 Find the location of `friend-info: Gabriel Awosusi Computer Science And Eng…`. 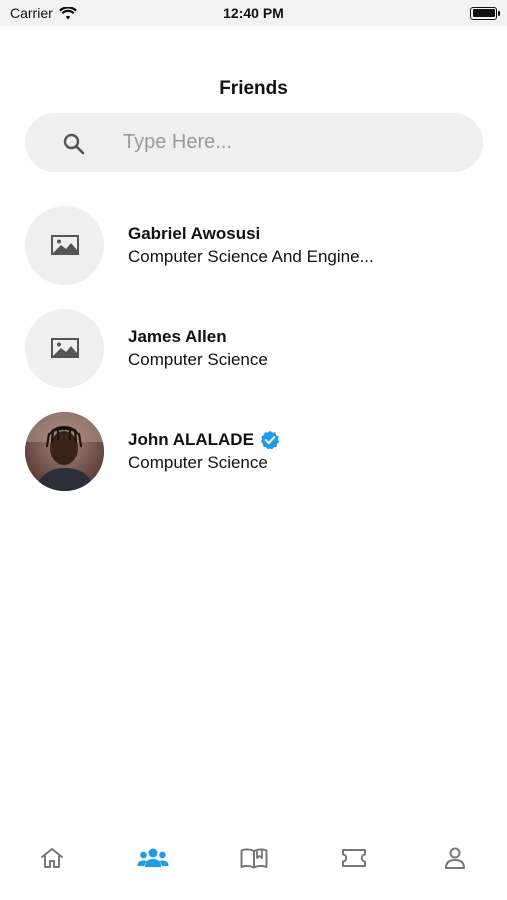

friend-info: Gabriel Awosusi Computer Science And Eng… is located at coordinates (251, 245).